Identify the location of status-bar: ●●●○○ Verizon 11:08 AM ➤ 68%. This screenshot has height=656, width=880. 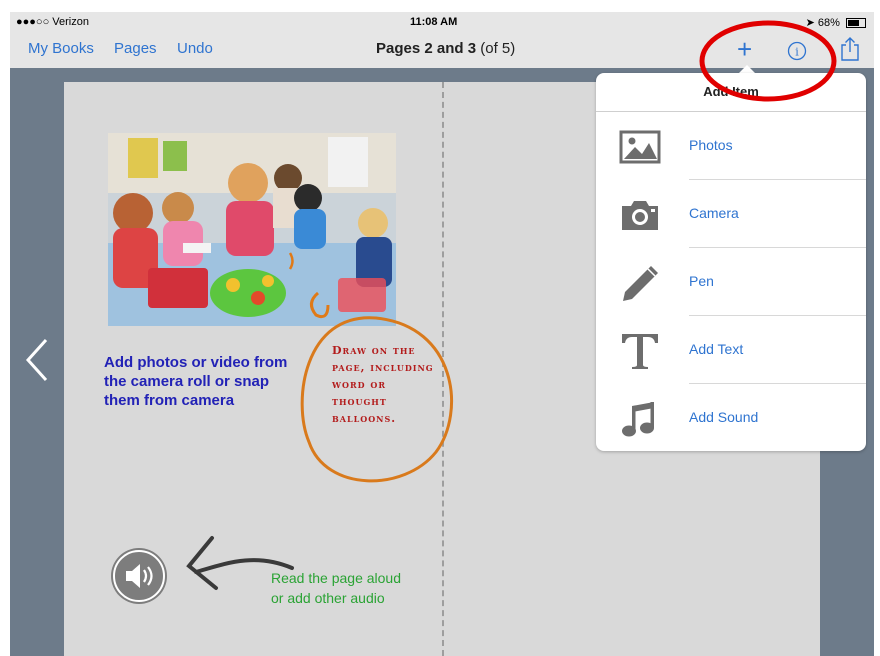
(442, 22).